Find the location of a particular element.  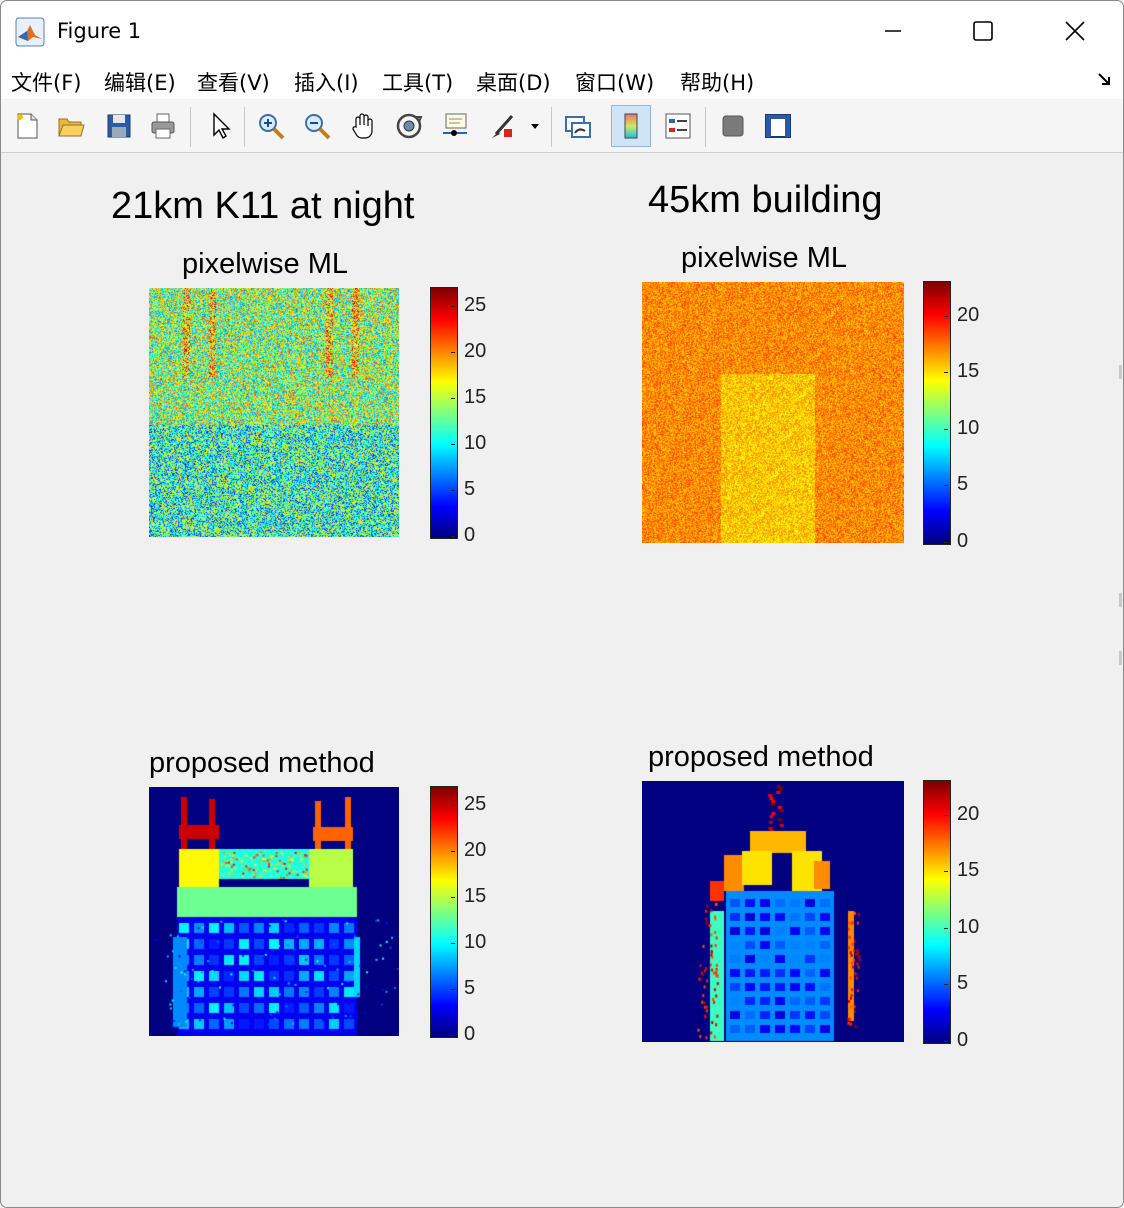

link-plot-button is located at coordinates (578, 126).